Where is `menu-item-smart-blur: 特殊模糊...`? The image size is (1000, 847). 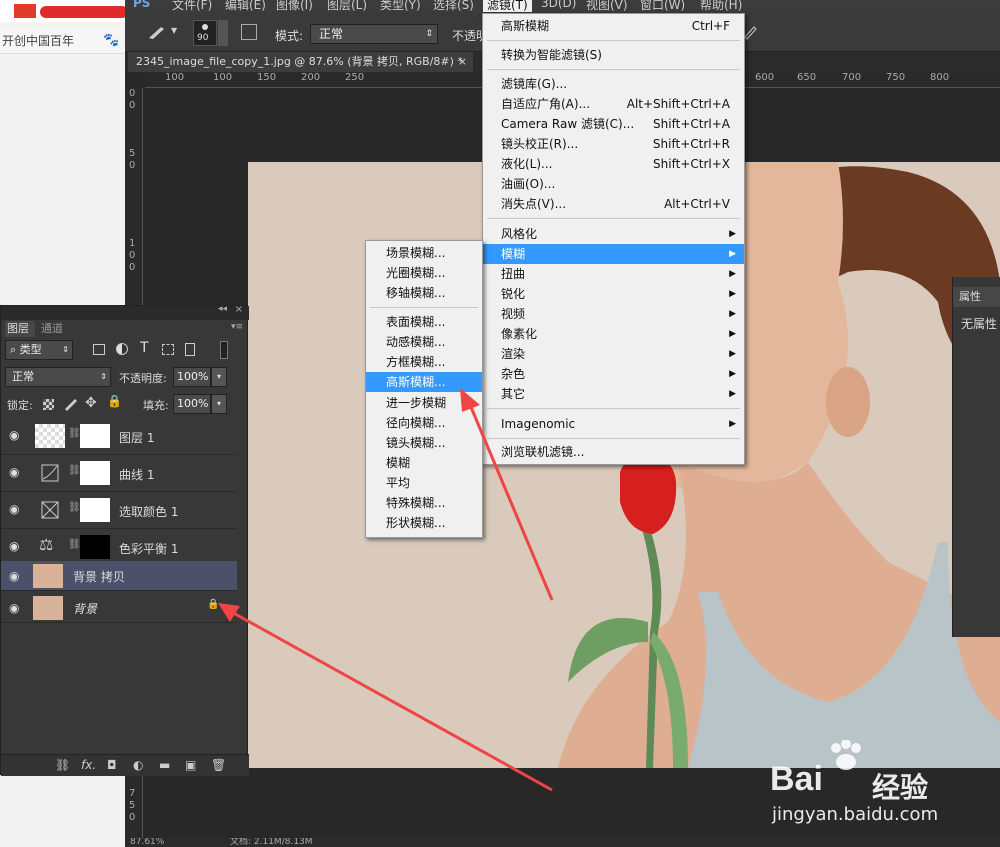
menu-item-smart-blur: 特殊模糊... is located at coordinates (424, 503).